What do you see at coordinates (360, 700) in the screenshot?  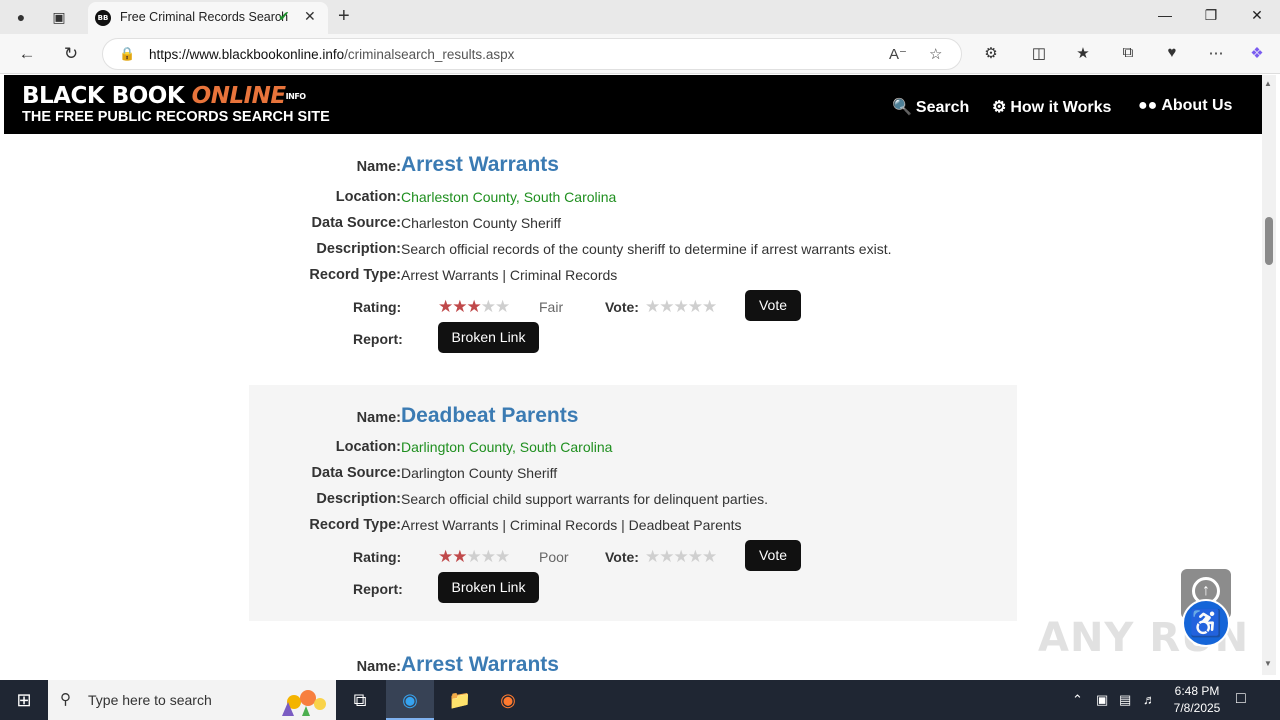 I see `task-view-icon: ⧉` at bounding box center [360, 700].